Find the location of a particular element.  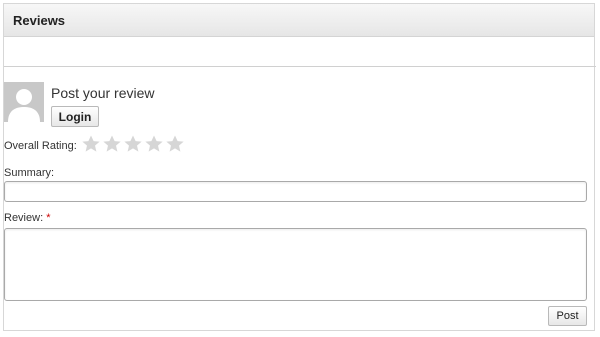

divider is located at coordinates (300, 66).